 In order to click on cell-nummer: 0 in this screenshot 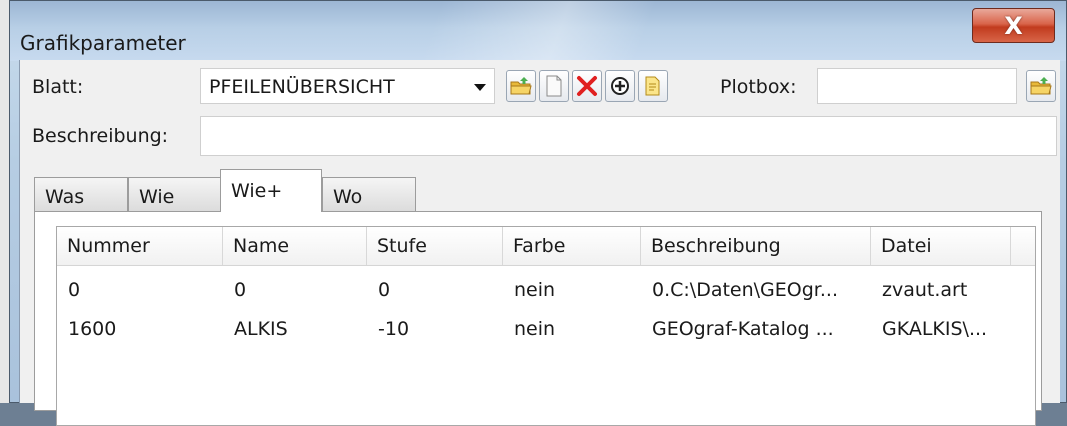, I will do `click(74, 290)`.